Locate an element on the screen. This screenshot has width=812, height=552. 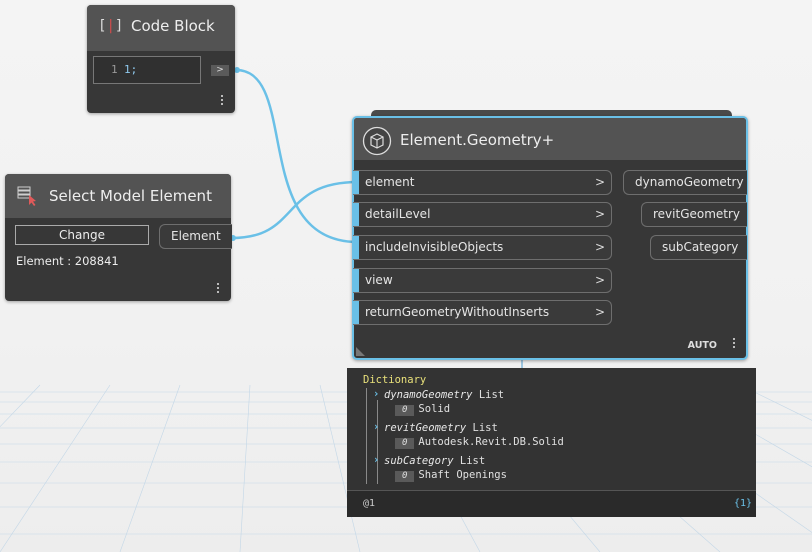
select-element-icon is located at coordinates (26, 196).